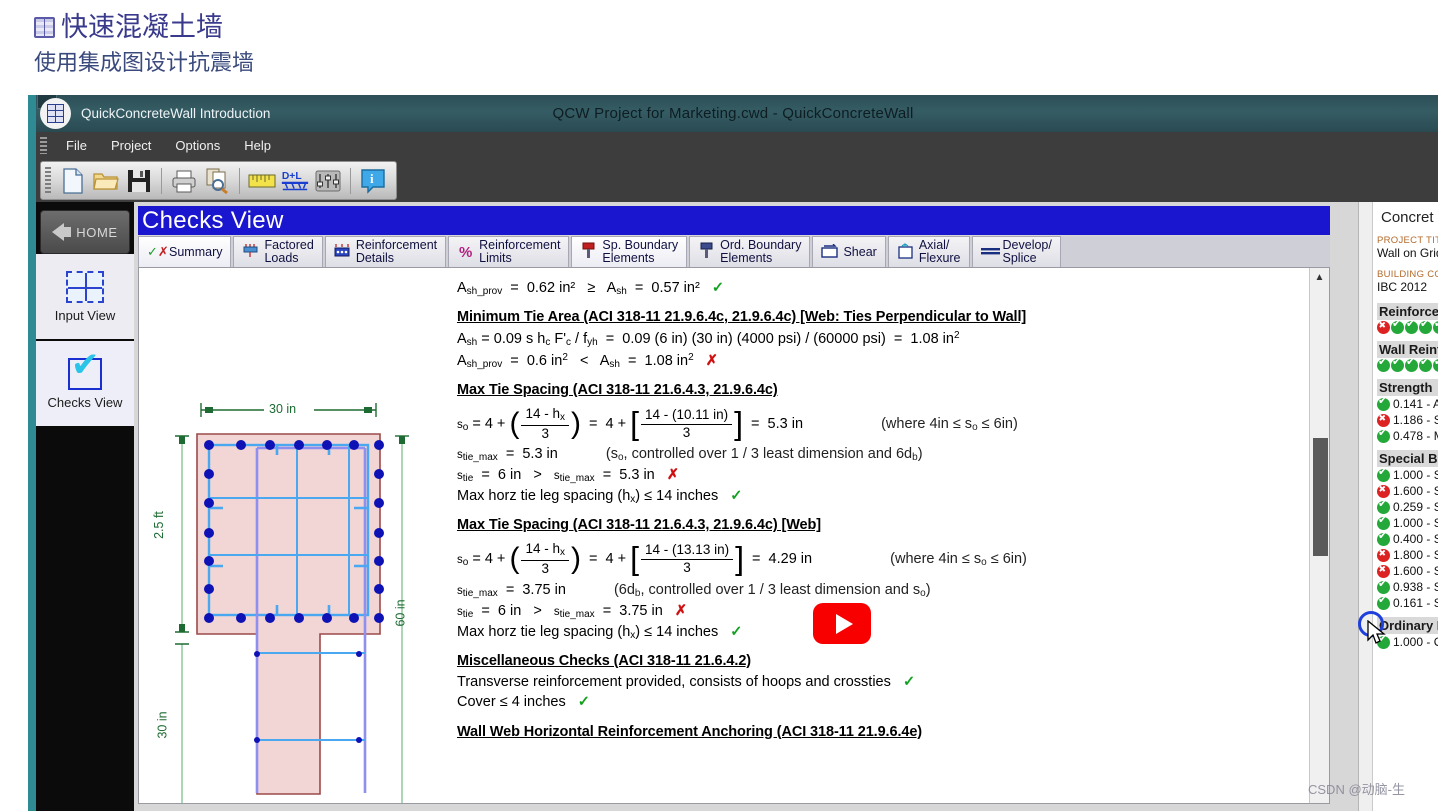 The height and width of the screenshot is (811, 1438). I want to click on tab-reinforcement-details: Reinforcement Details, so click(385, 251).